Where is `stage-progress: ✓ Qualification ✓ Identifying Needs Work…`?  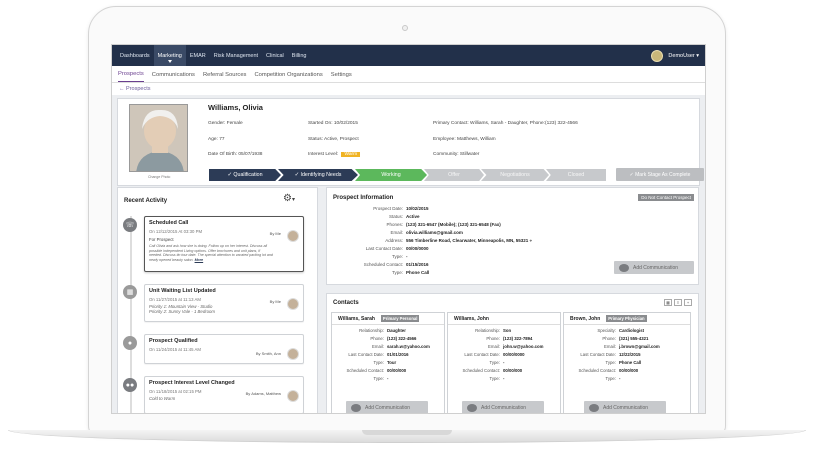 stage-progress: ✓ Qualification ✓ Identifying Needs Work… is located at coordinates (407, 175).